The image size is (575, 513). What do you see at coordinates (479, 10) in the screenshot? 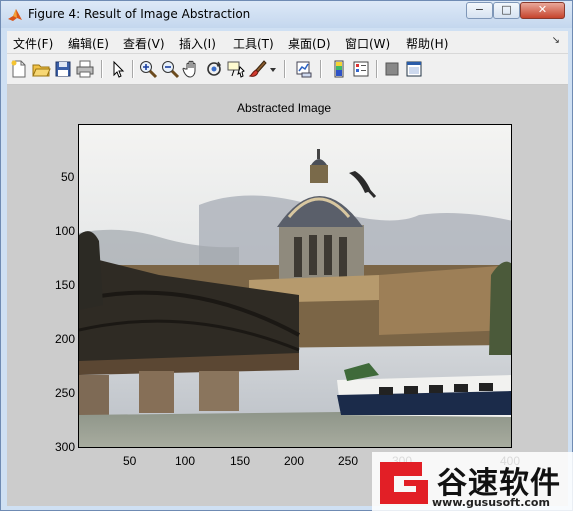
I see `minimize-button: −` at bounding box center [479, 10].